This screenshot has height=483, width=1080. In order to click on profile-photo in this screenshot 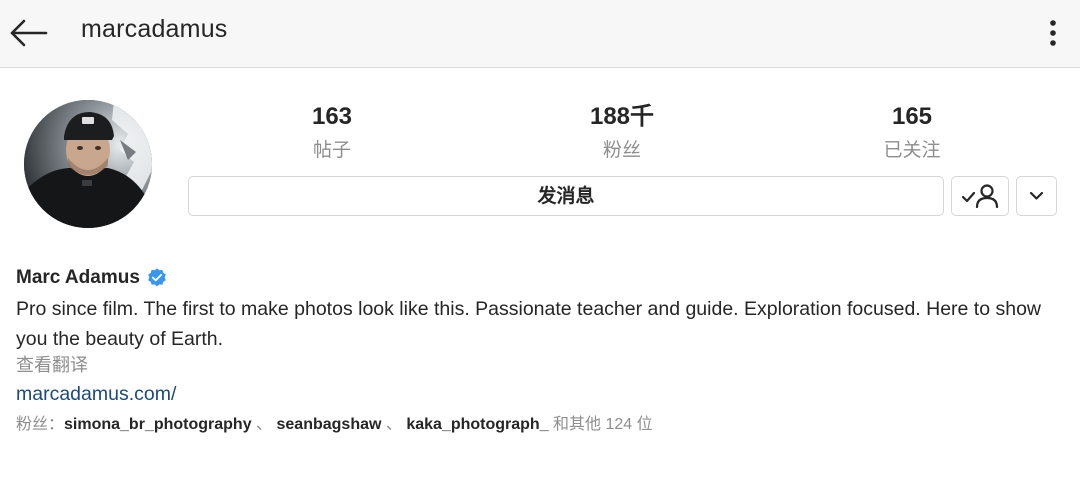, I will do `click(88, 164)`.